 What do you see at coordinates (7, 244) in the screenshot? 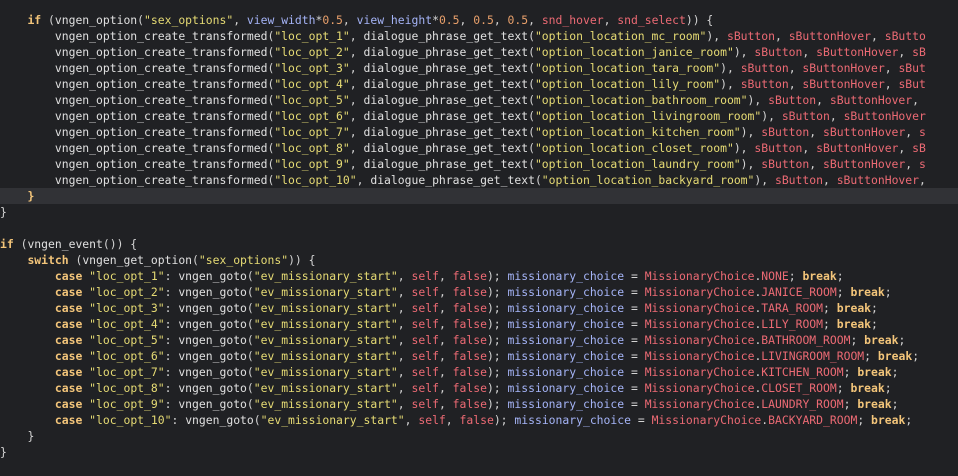
I see `code-token: if` at bounding box center [7, 244].